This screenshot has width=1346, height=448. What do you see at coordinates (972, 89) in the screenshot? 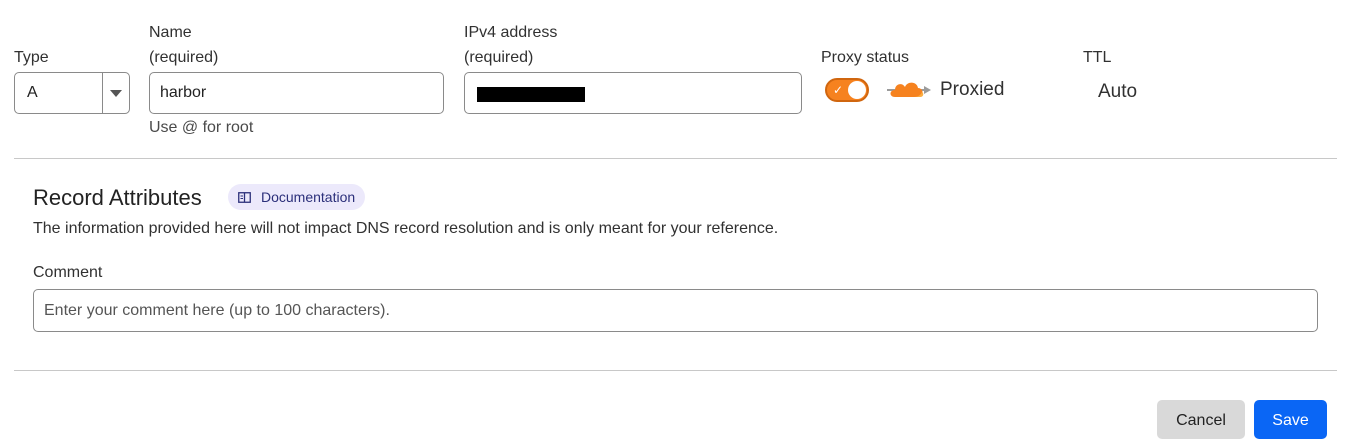
I see `proxy-status-text: Proxied` at bounding box center [972, 89].